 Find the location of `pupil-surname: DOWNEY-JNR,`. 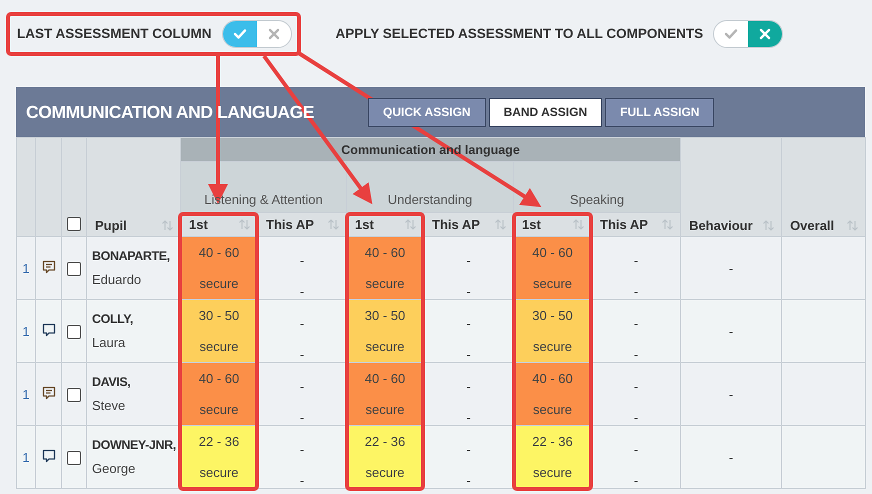

pupil-surname: DOWNEY-JNR, is located at coordinates (134, 445).